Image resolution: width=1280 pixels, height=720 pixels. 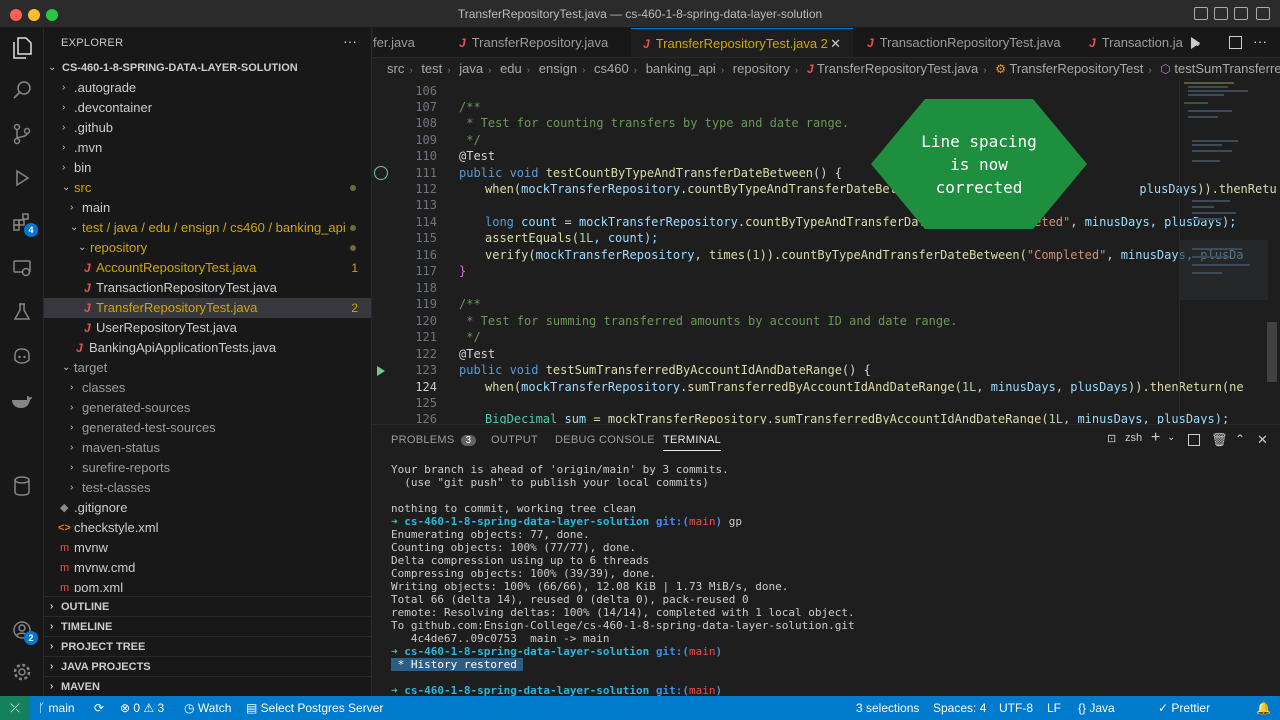 I want to click on split-terminal-icon, so click(x=1194, y=440).